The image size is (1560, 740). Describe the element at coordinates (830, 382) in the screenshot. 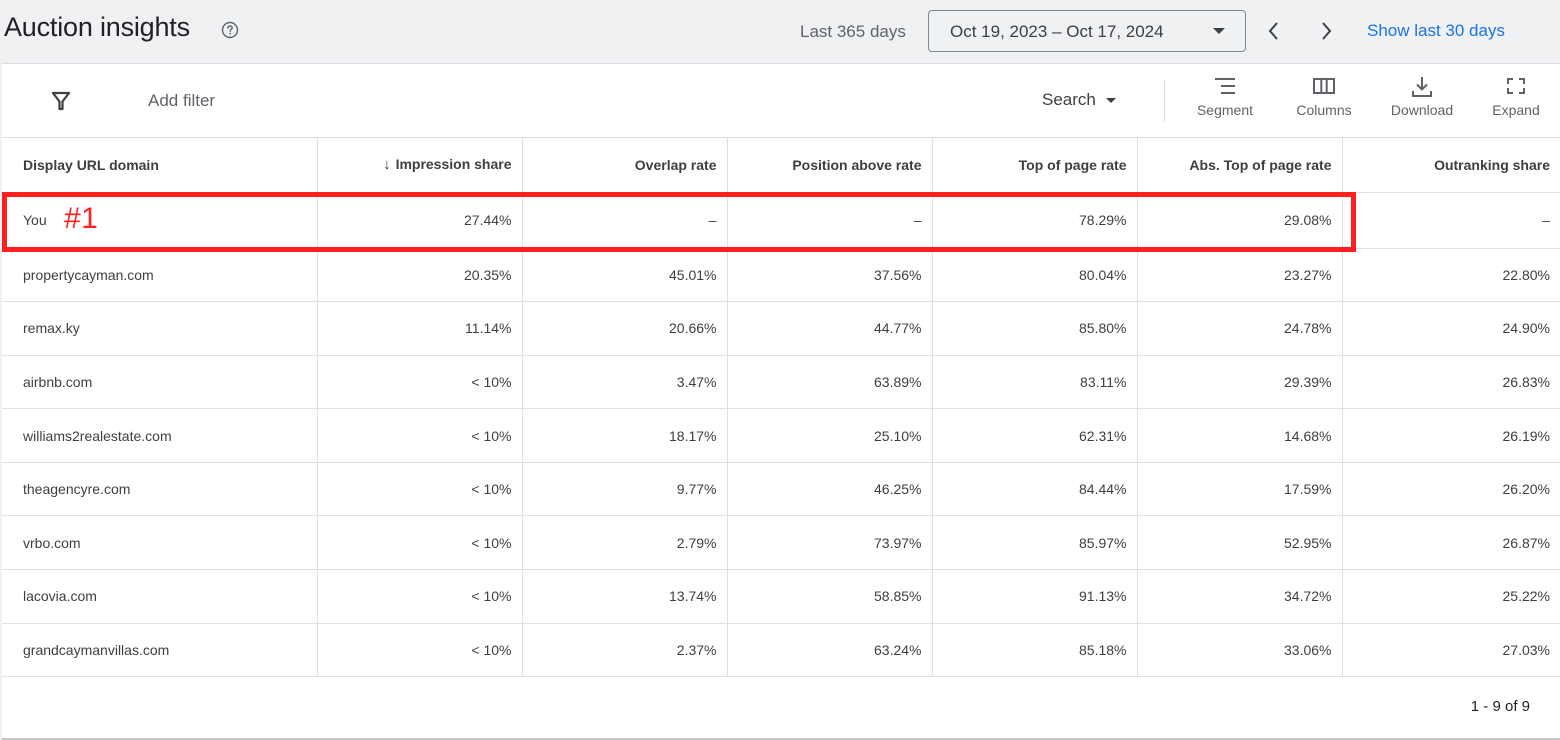

I see `cell-position-above-rate: 63.89%` at that location.